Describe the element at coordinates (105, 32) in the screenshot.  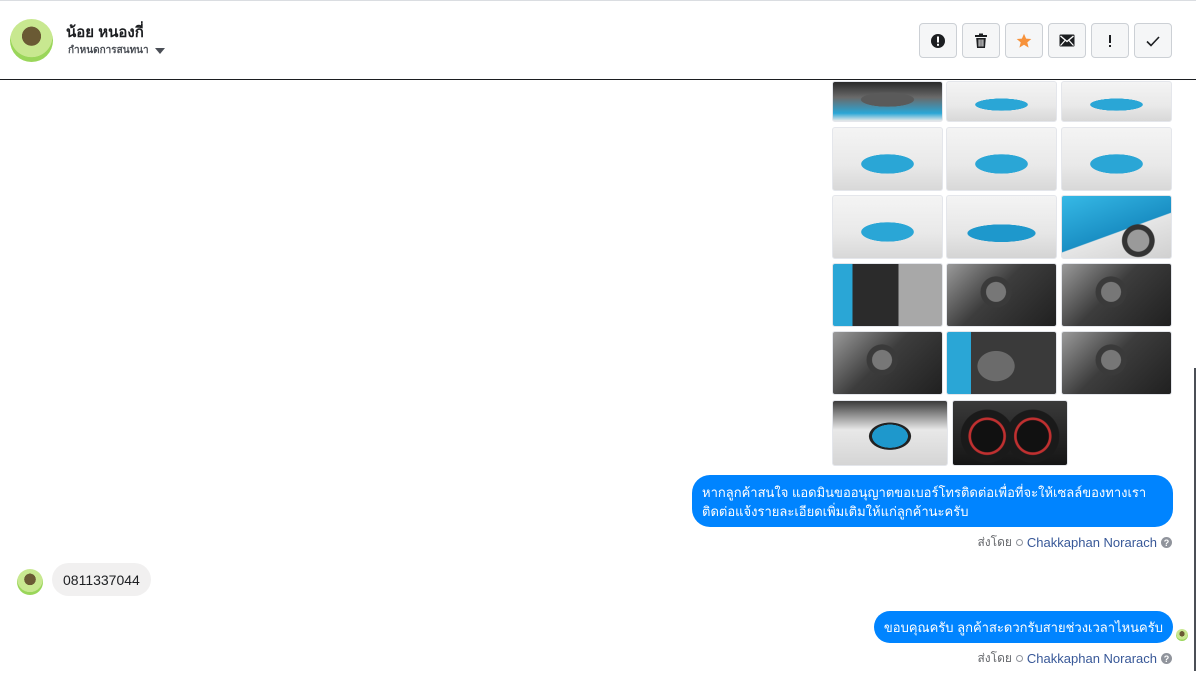
I see `contact-name: น้อย หนองกี่` at that location.